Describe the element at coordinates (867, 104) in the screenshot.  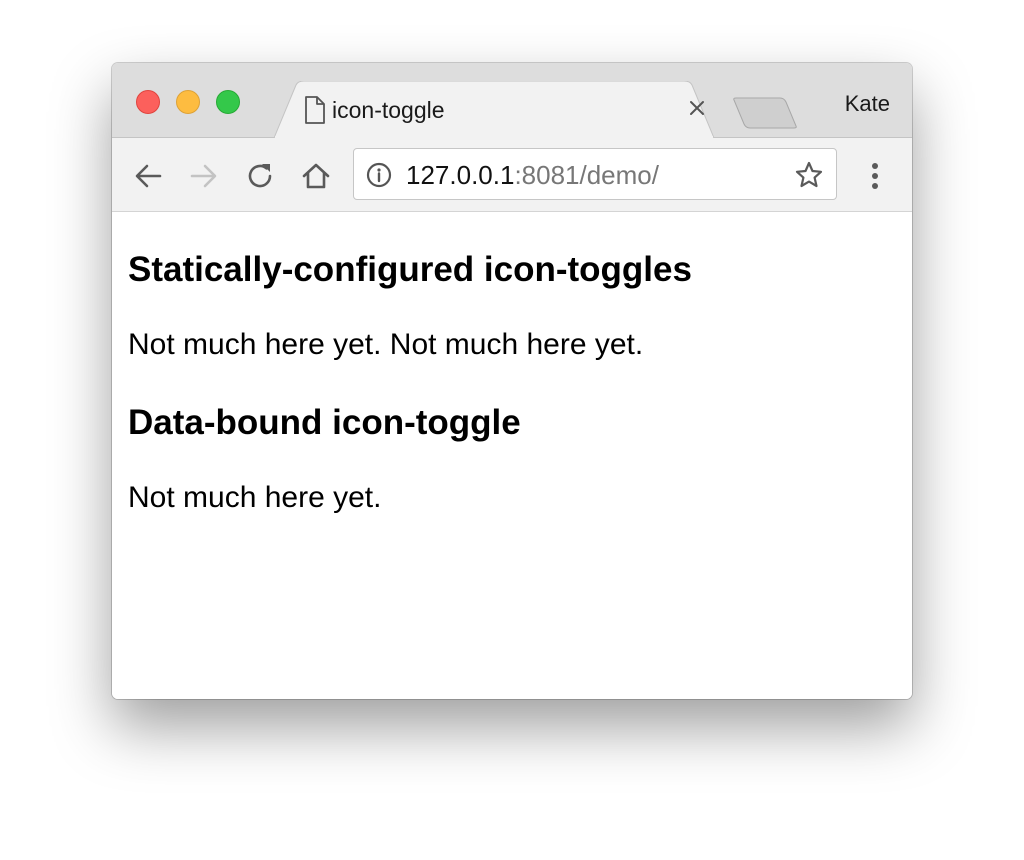
I see `profile-name: Kate` at that location.